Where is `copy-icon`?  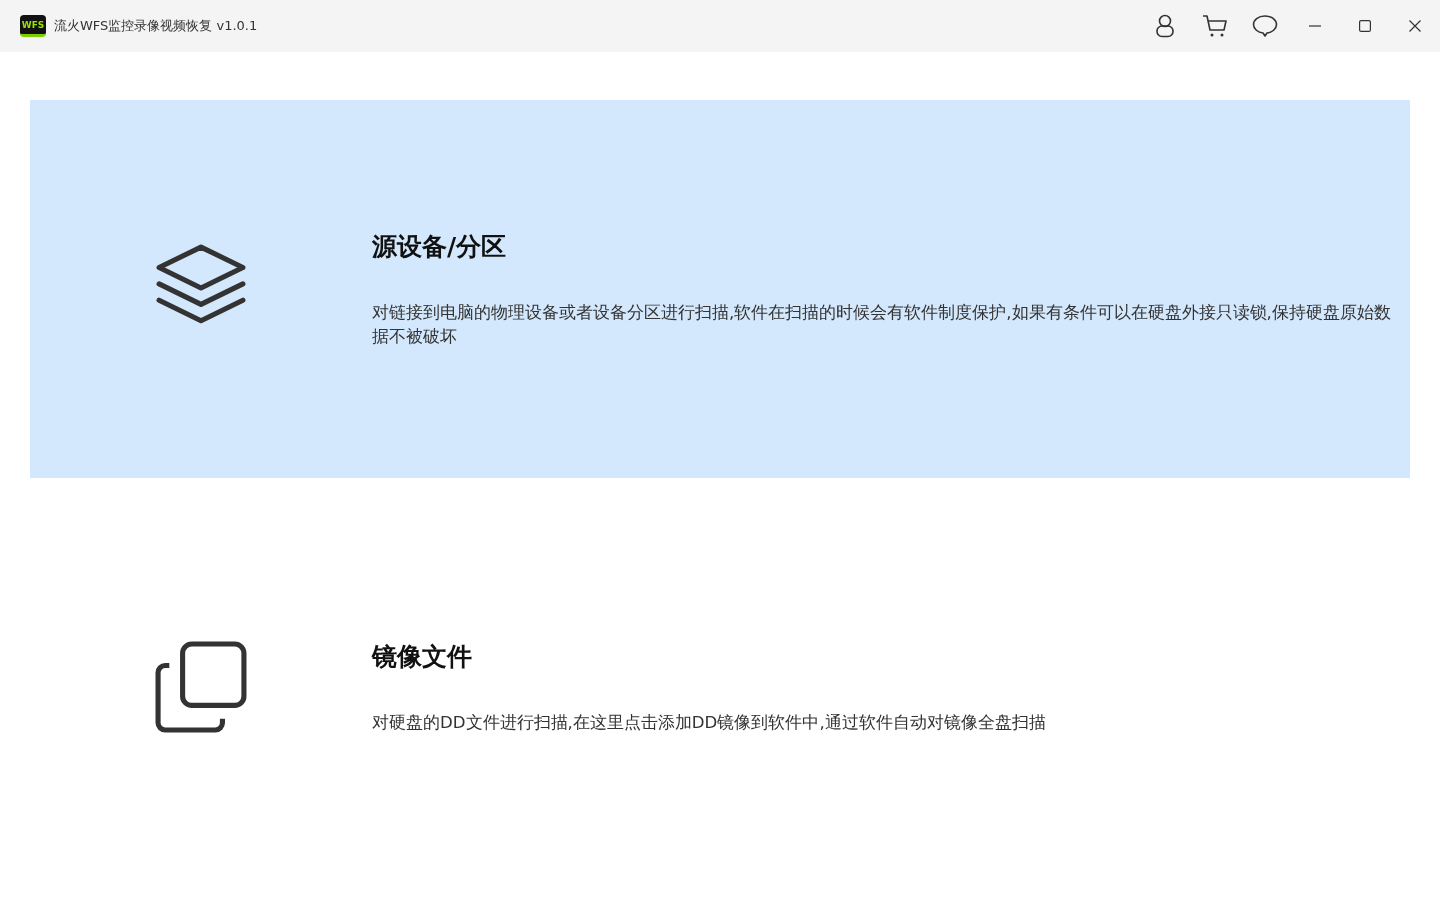
copy-icon is located at coordinates (201, 687).